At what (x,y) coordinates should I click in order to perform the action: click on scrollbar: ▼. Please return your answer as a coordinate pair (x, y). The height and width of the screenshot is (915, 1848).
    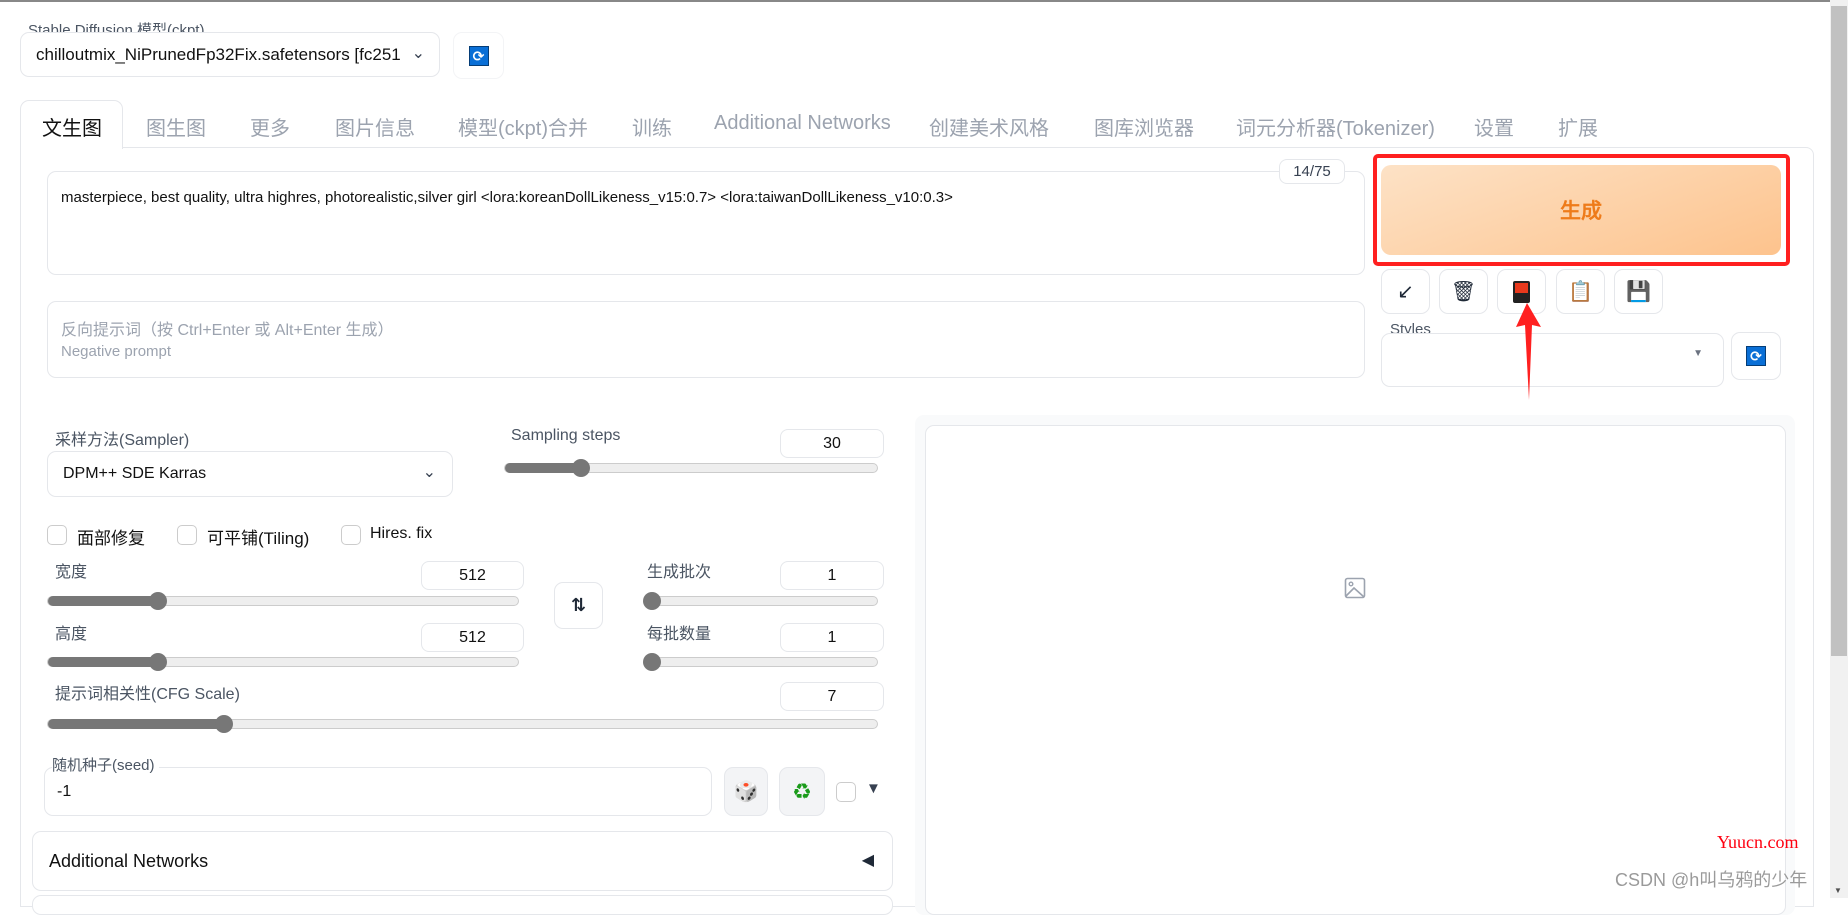
    Looking at the image, I should click on (1839, 449).